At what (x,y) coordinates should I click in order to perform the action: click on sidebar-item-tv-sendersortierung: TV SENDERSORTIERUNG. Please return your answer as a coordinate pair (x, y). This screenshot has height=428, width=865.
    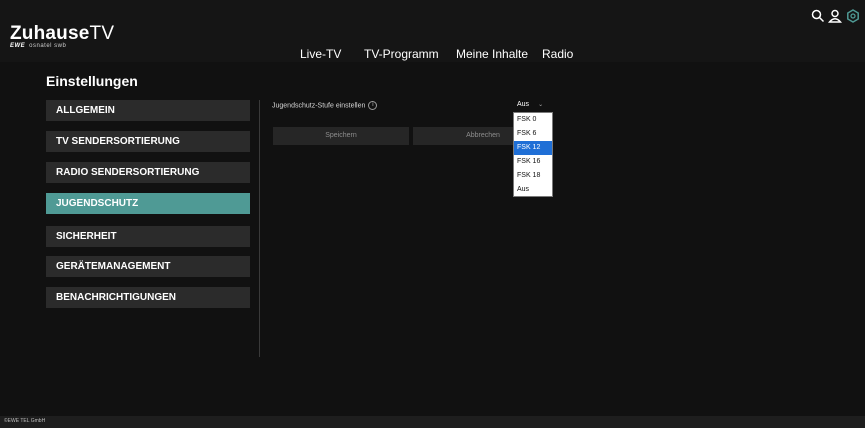
    Looking at the image, I should click on (148, 141).